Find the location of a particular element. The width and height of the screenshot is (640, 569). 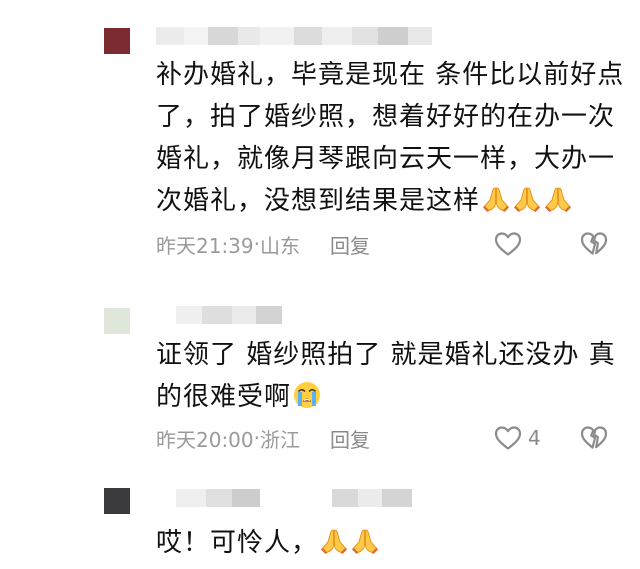

like-button: 4 is located at coordinates (518, 438).